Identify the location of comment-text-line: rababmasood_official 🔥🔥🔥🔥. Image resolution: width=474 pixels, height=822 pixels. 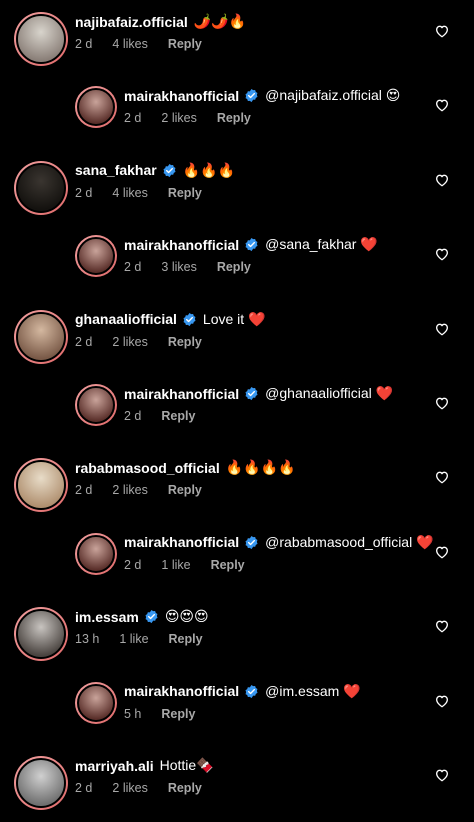
(185, 467).